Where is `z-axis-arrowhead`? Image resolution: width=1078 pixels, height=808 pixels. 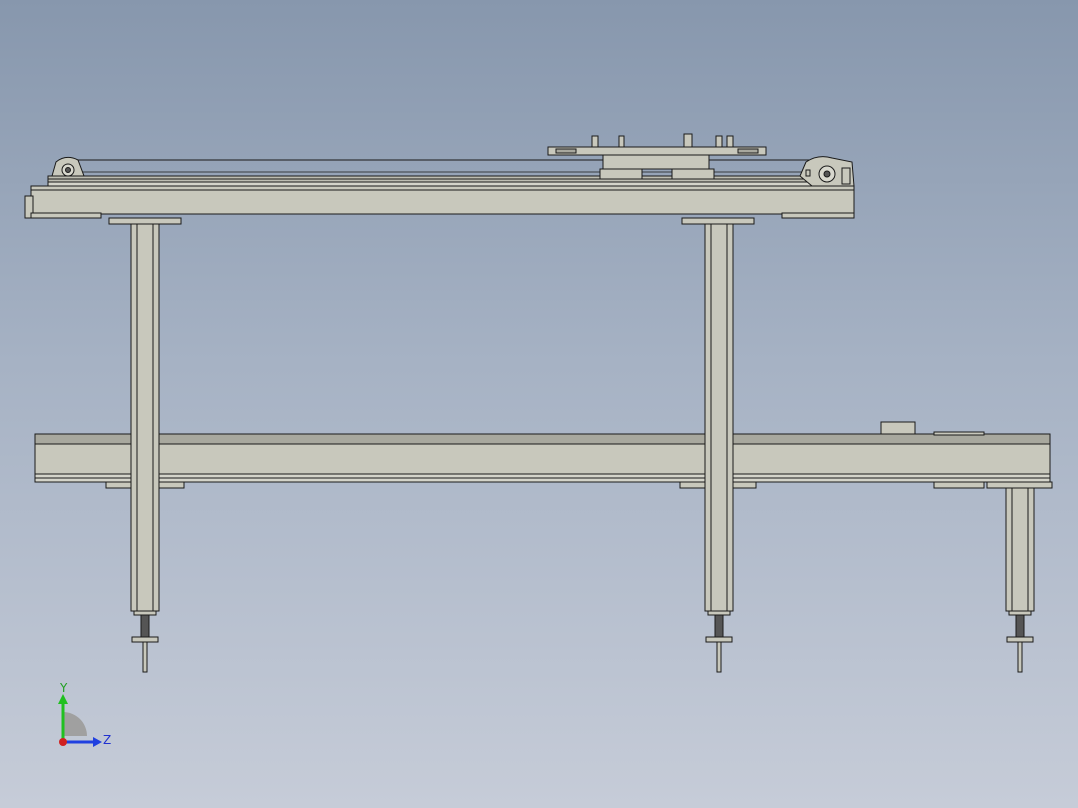 z-axis-arrowhead is located at coordinates (97, 742).